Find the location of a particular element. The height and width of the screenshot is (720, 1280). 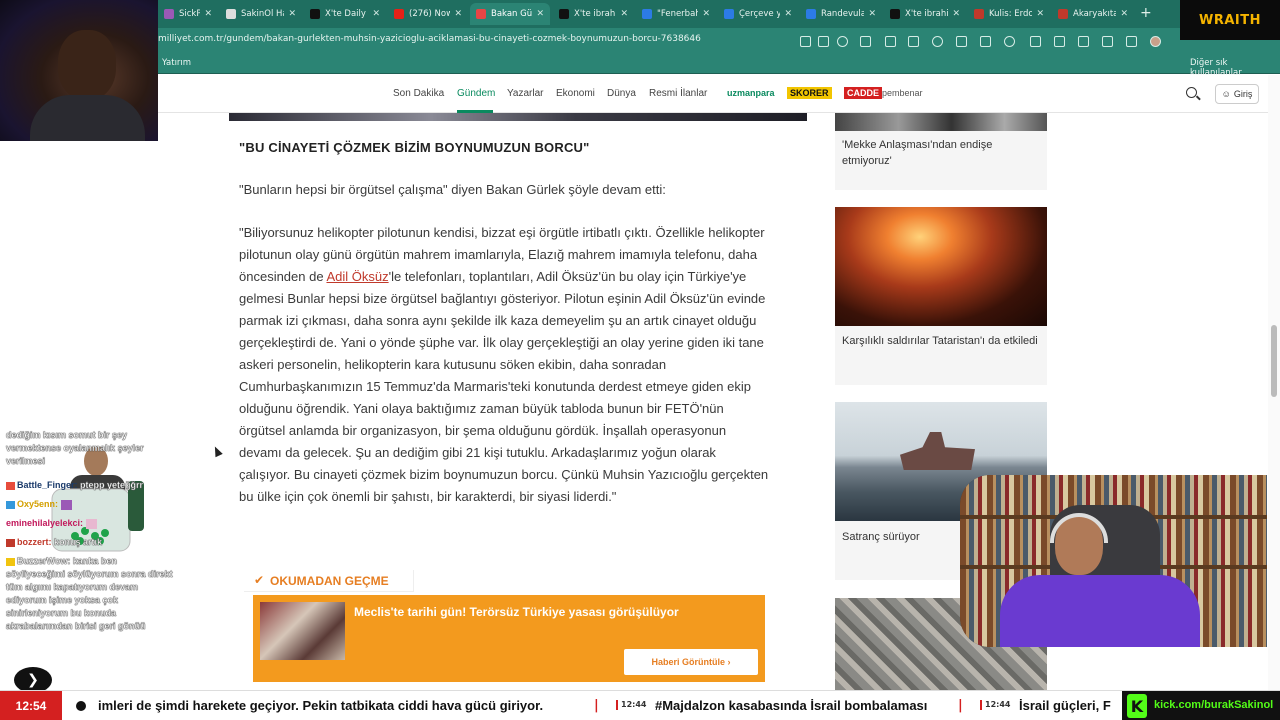

nav-gundem: Gündem is located at coordinates (476, 93).